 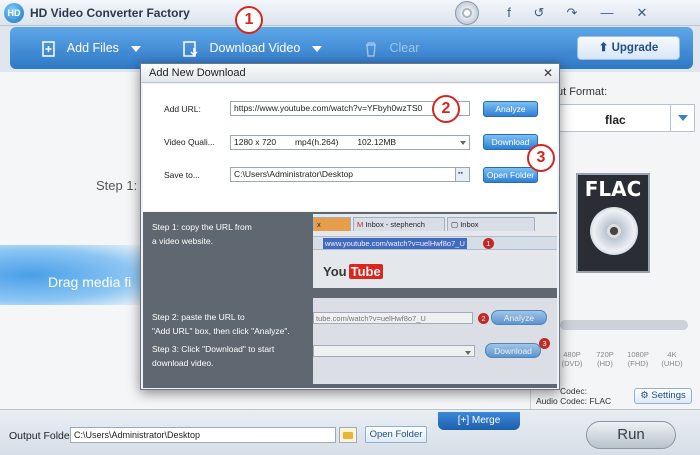 I want to click on folder-icon, so click(x=348, y=435).